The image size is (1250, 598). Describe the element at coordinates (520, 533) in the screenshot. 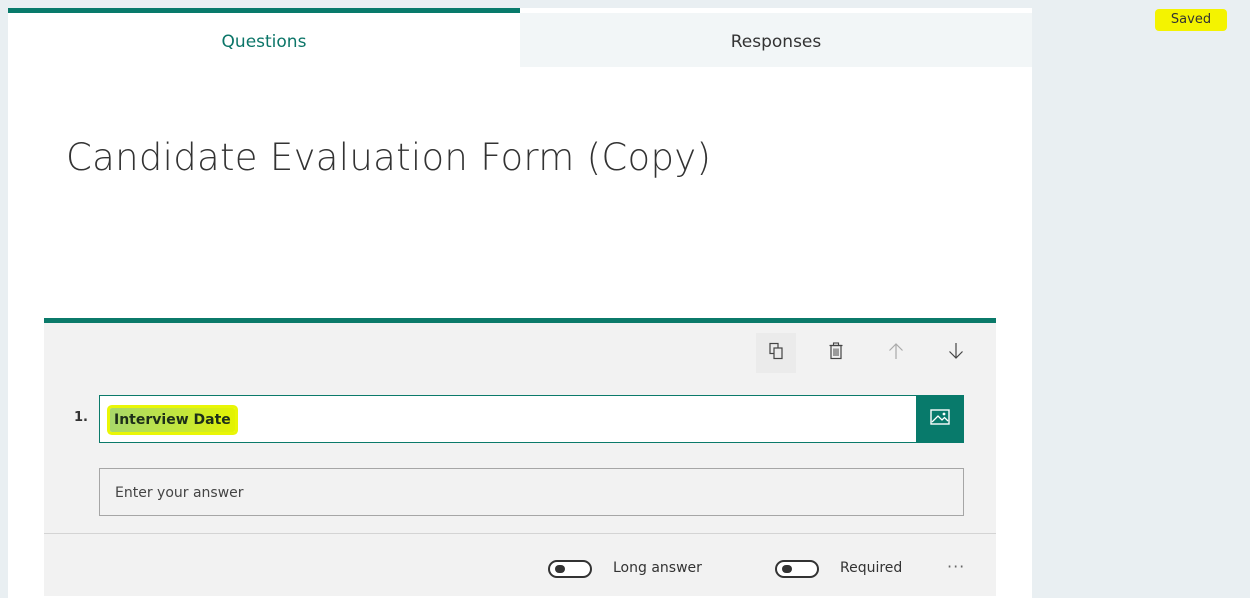

I see `footer-divider` at that location.